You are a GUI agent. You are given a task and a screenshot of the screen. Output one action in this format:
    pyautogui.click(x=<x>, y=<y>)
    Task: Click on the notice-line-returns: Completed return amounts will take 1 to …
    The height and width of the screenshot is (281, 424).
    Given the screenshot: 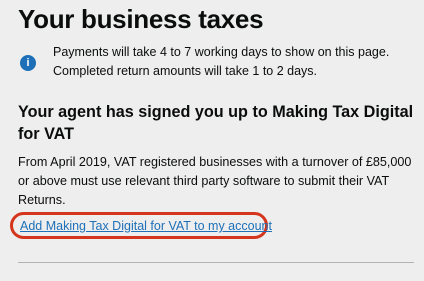 What is the action you would take?
    pyautogui.click(x=185, y=71)
    